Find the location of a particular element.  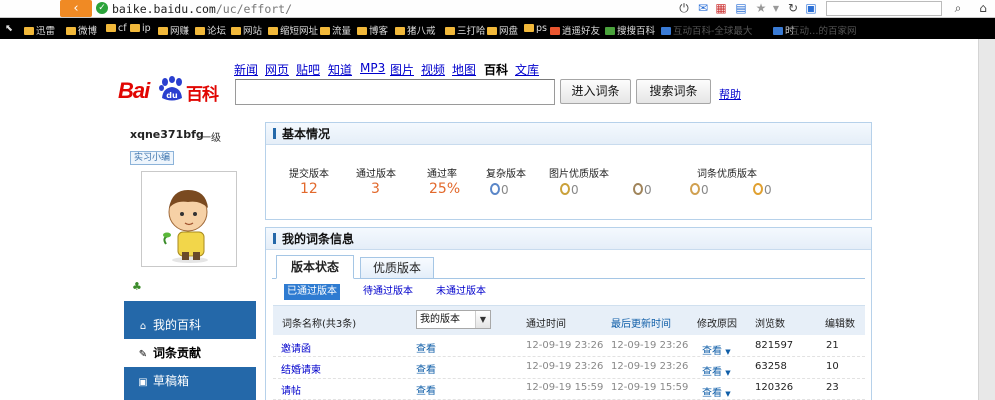

version-select: 我的版本 ▼ is located at coordinates (453, 319).